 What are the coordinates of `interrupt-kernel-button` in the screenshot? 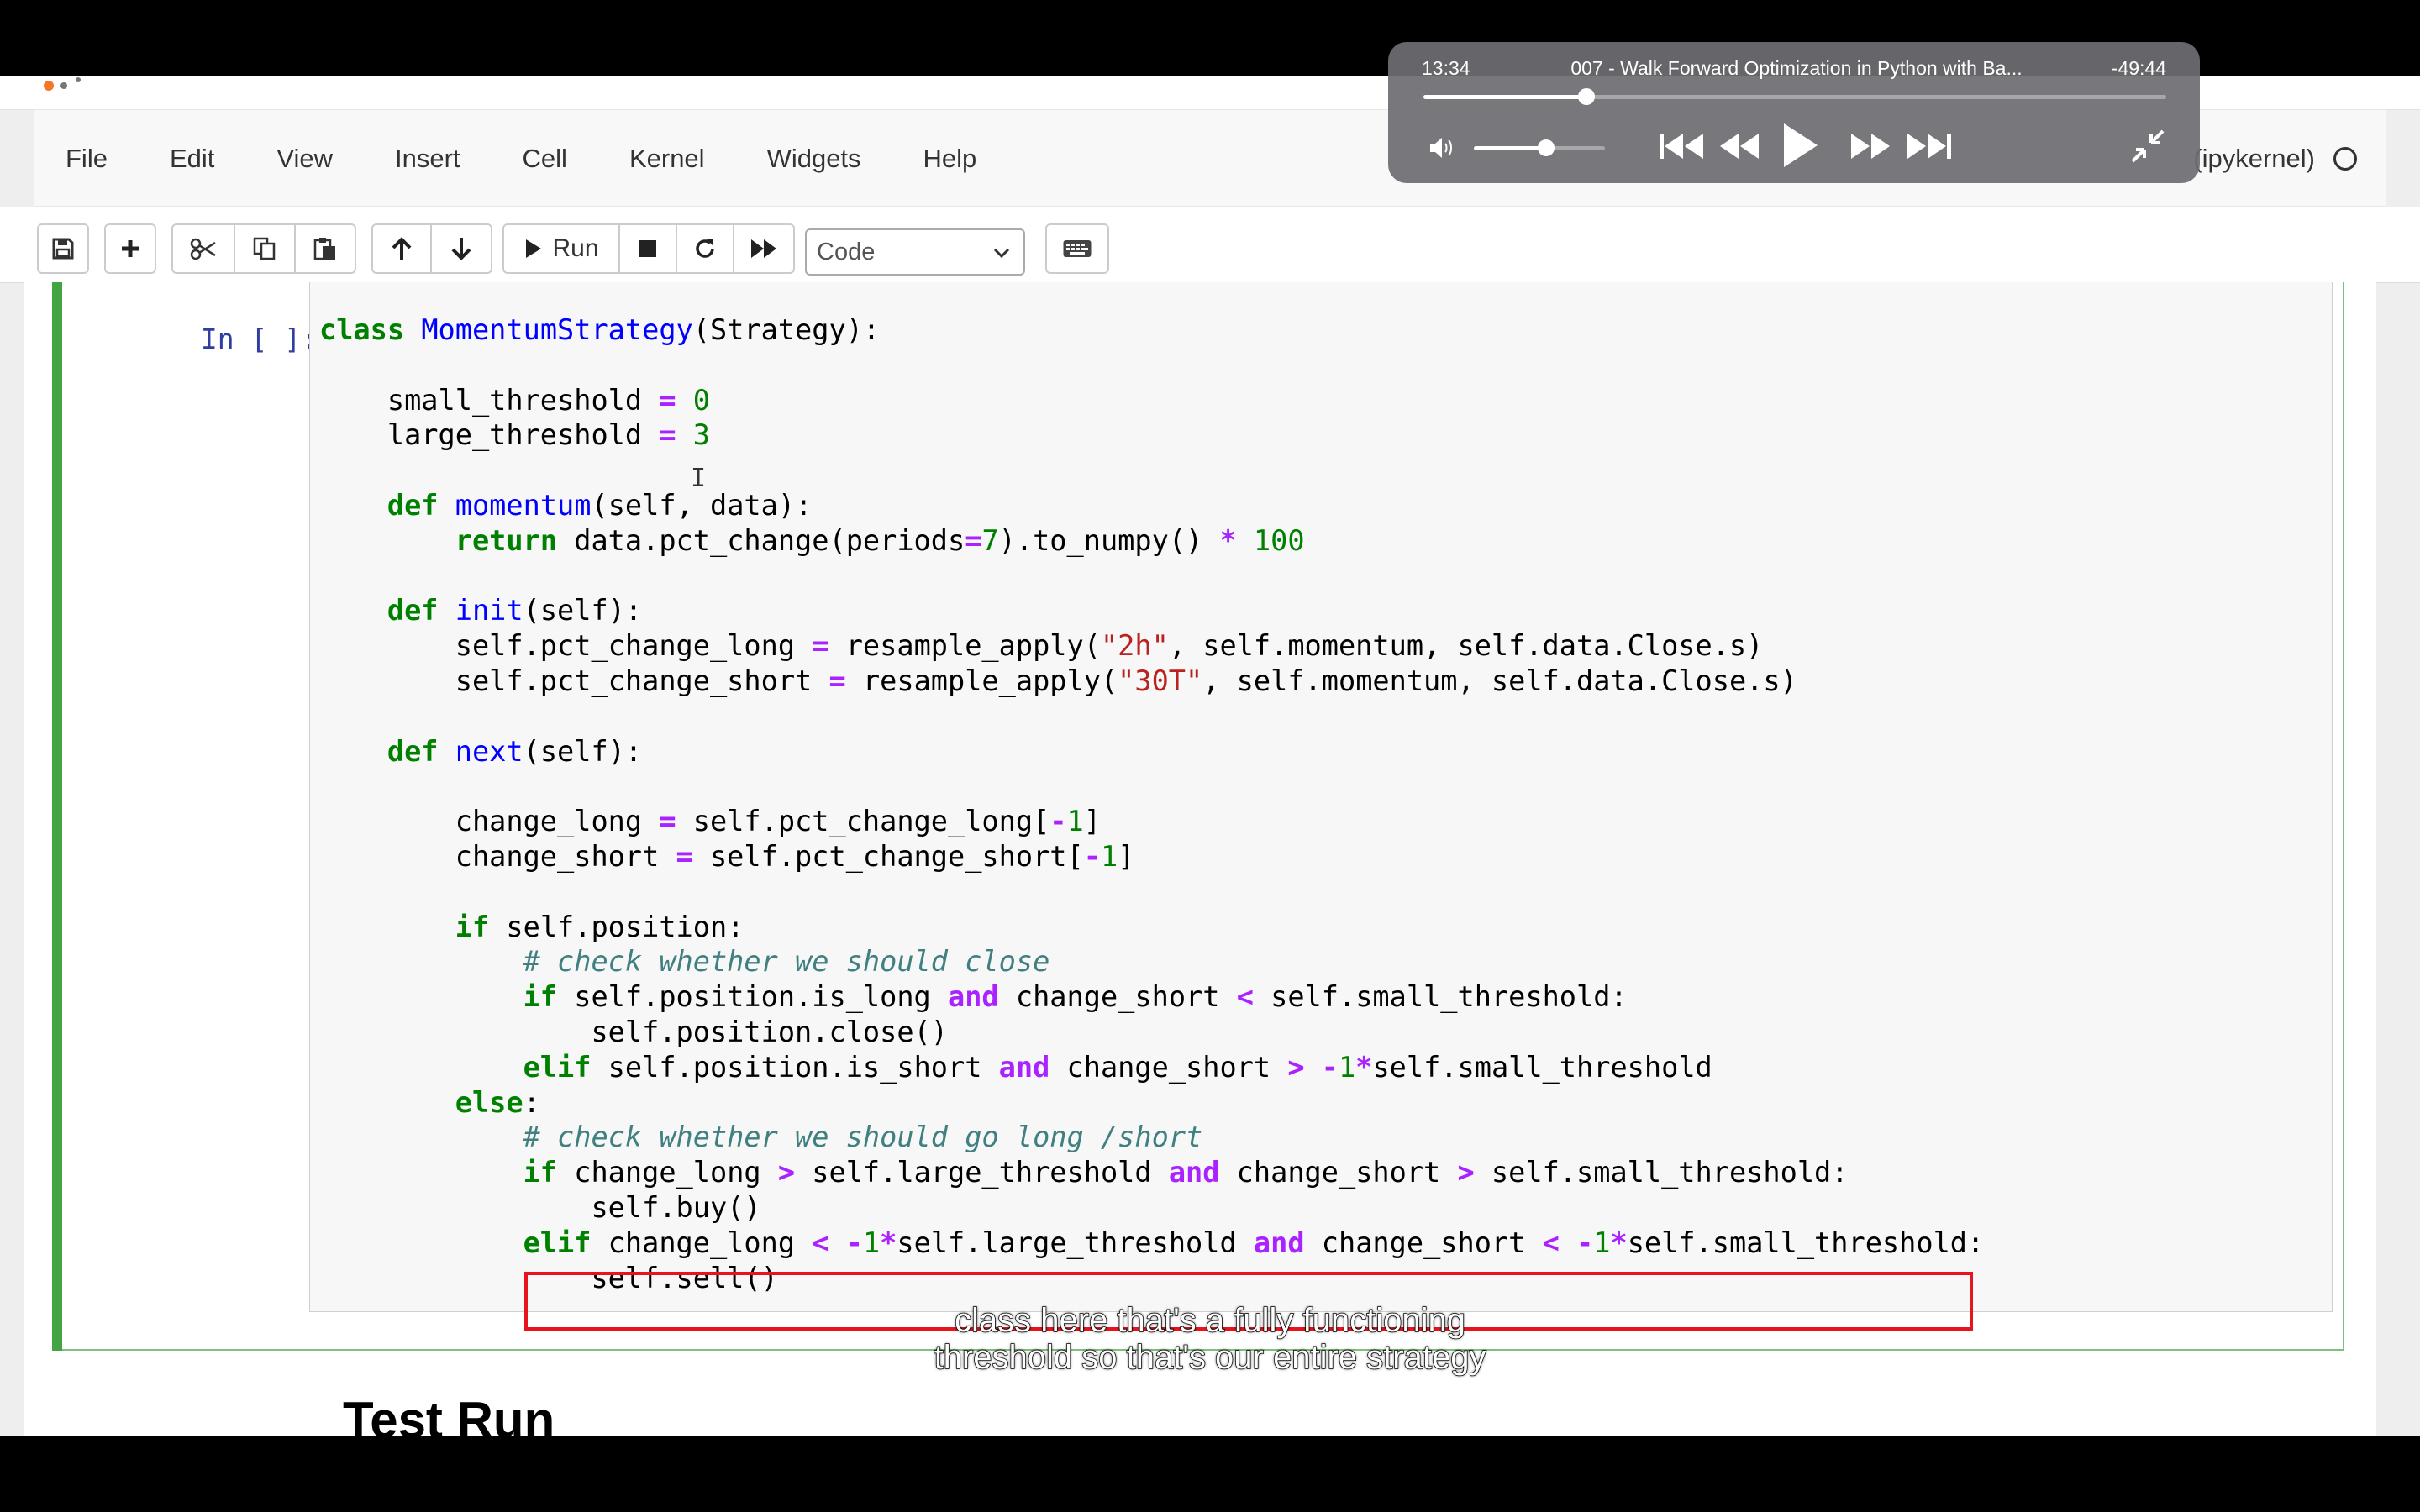 It's located at (648, 248).